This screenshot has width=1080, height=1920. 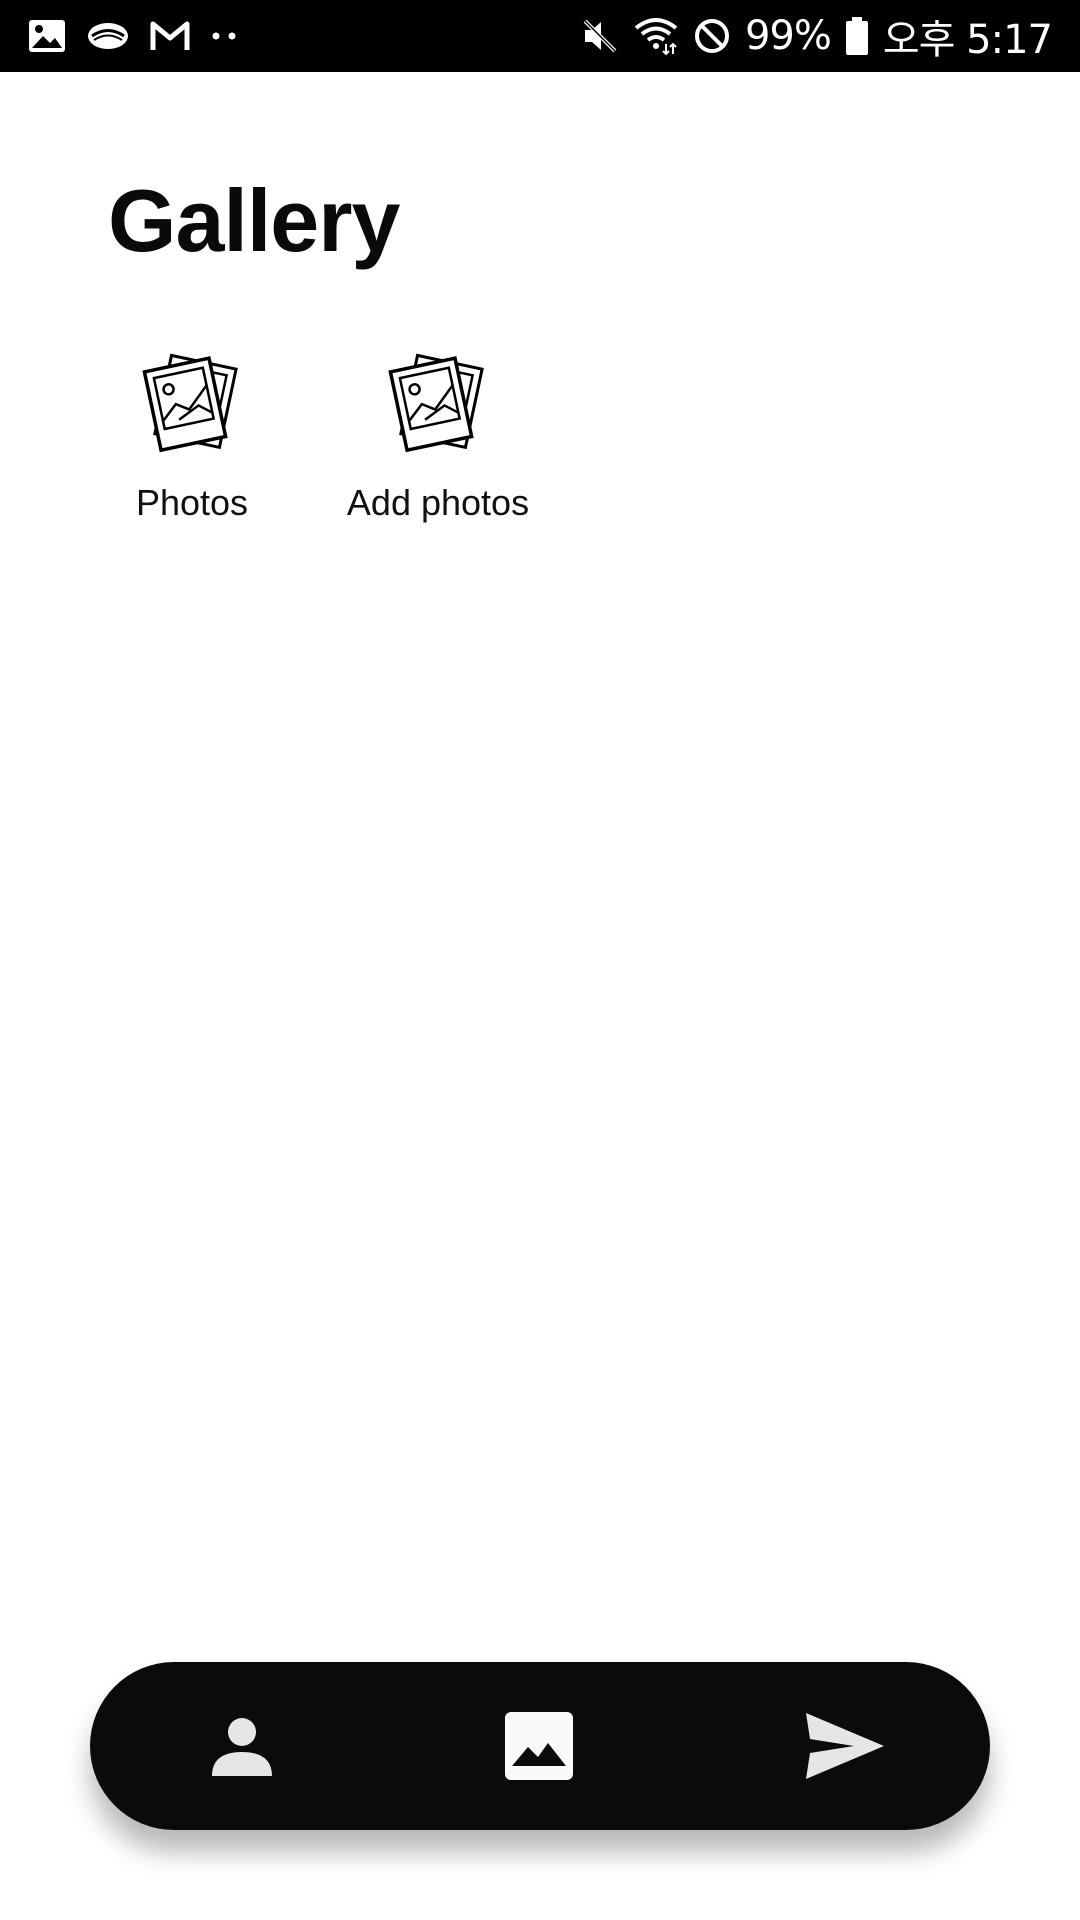 What do you see at coordinates (224, 36) in the screenshot?
I see `more-dots-icon` at bounding box center [224, 36].